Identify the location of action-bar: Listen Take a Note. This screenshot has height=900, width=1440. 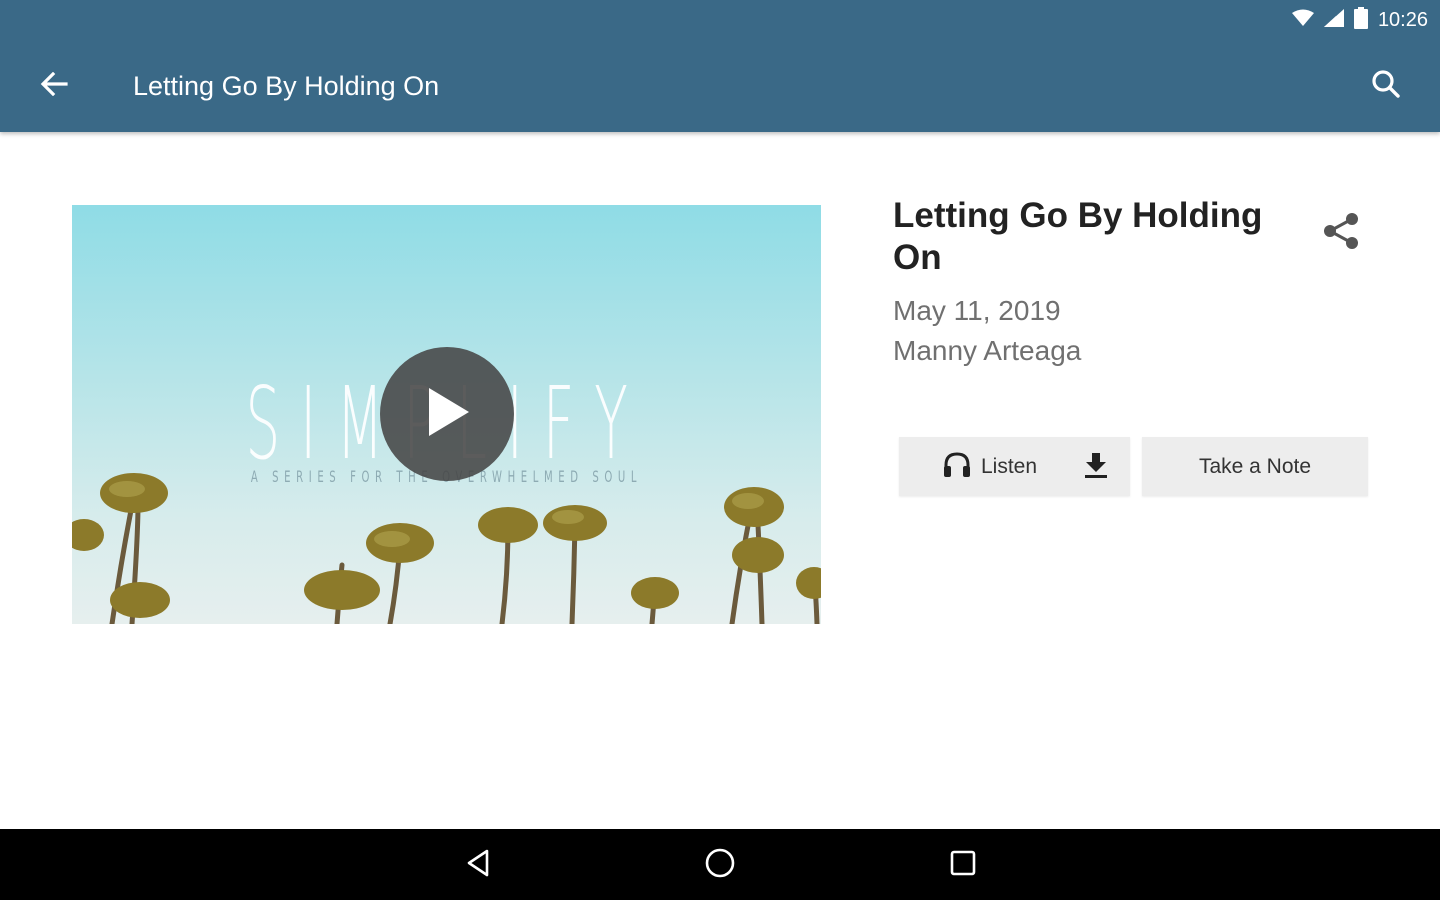
(1133, 466).